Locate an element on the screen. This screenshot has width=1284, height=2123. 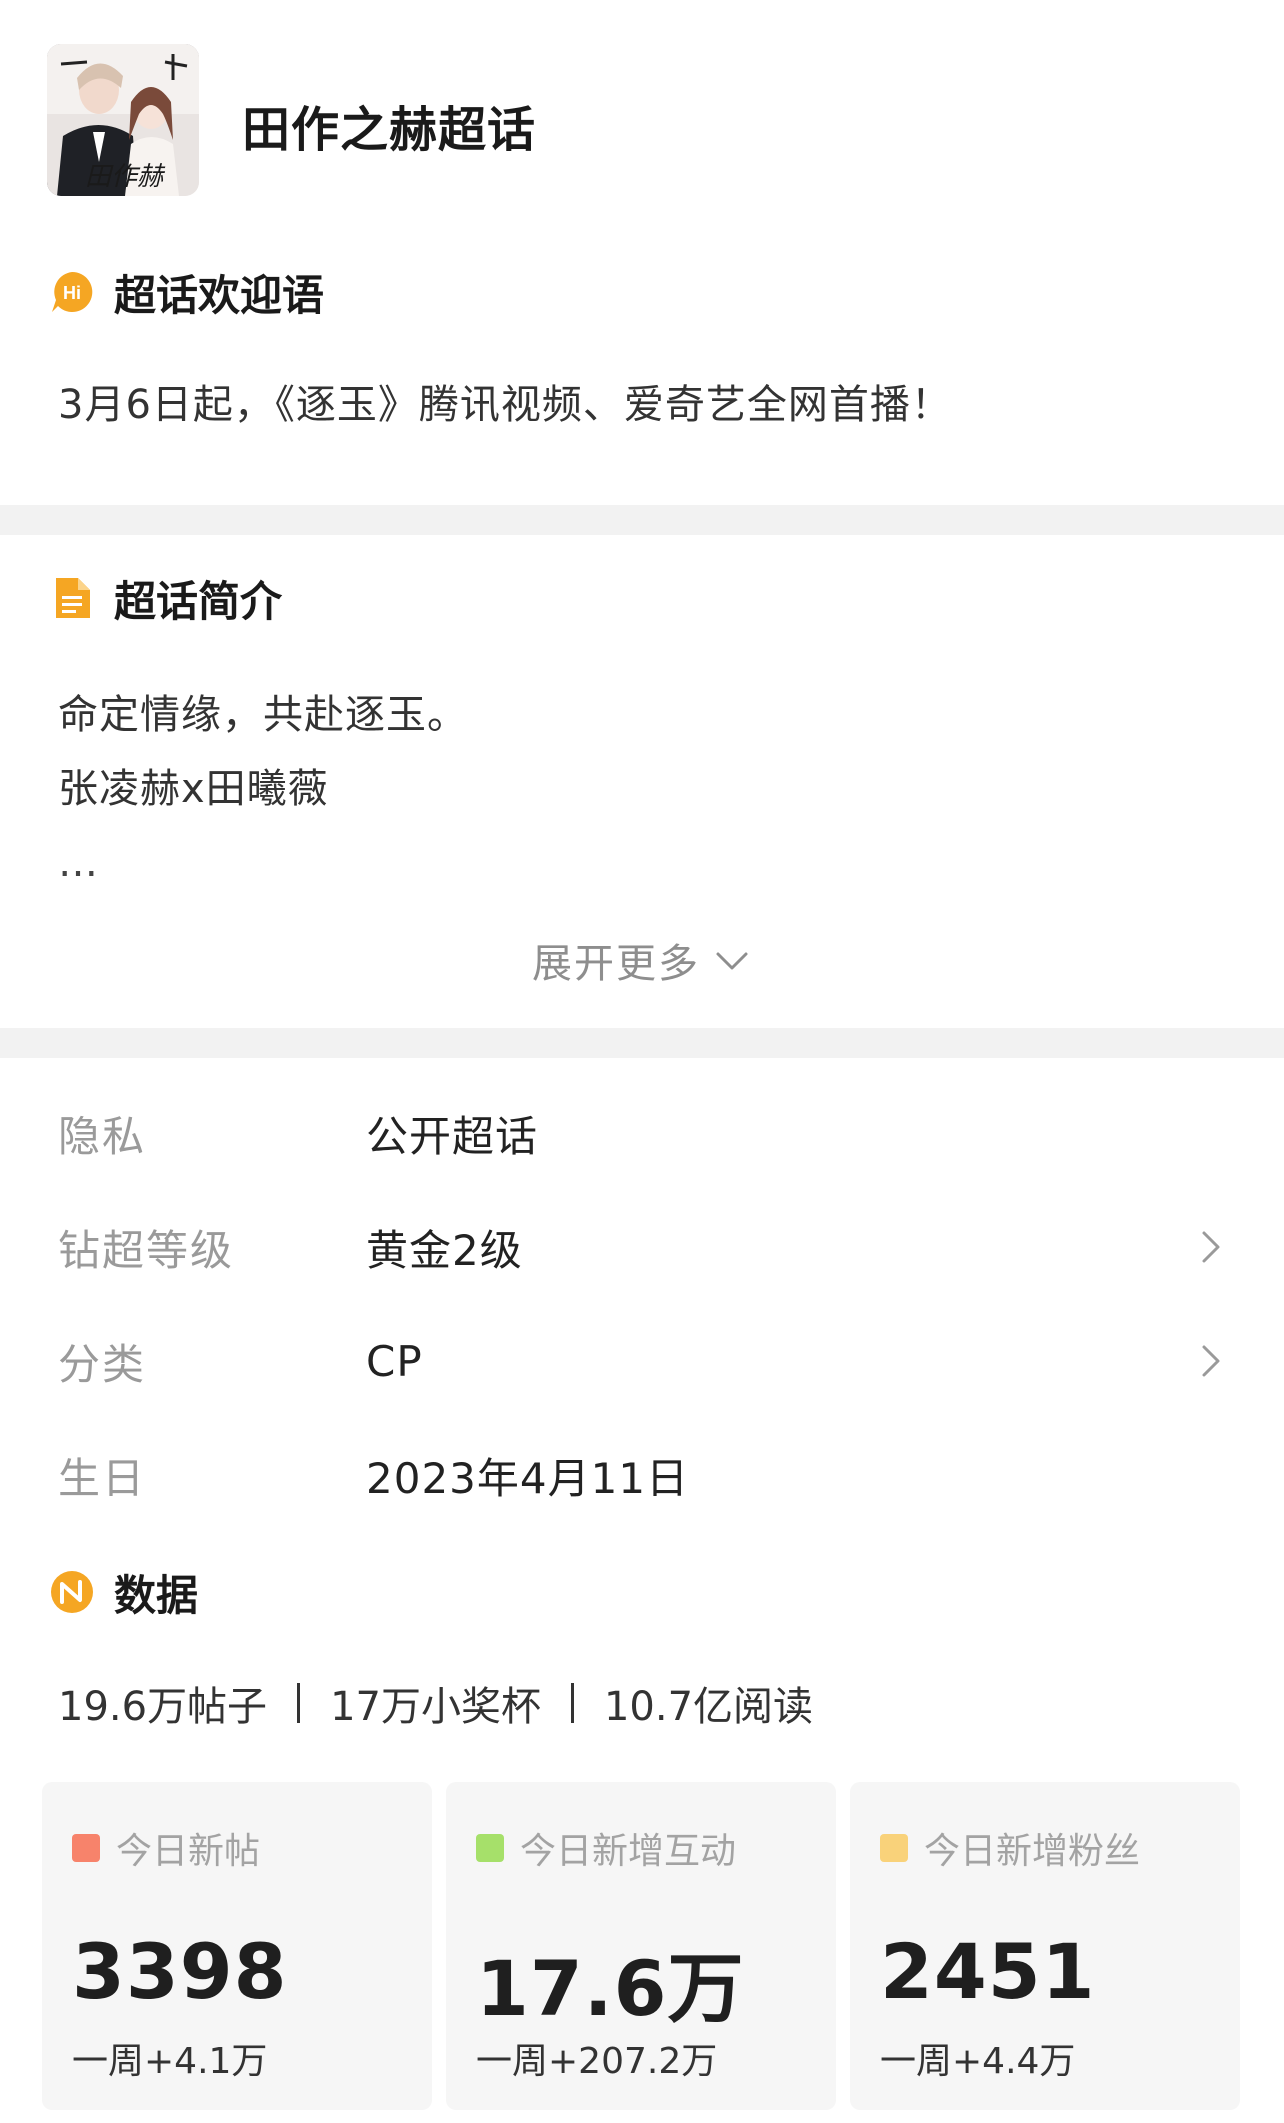
data-heading: 数据 is located at coordinates (156, 1595).